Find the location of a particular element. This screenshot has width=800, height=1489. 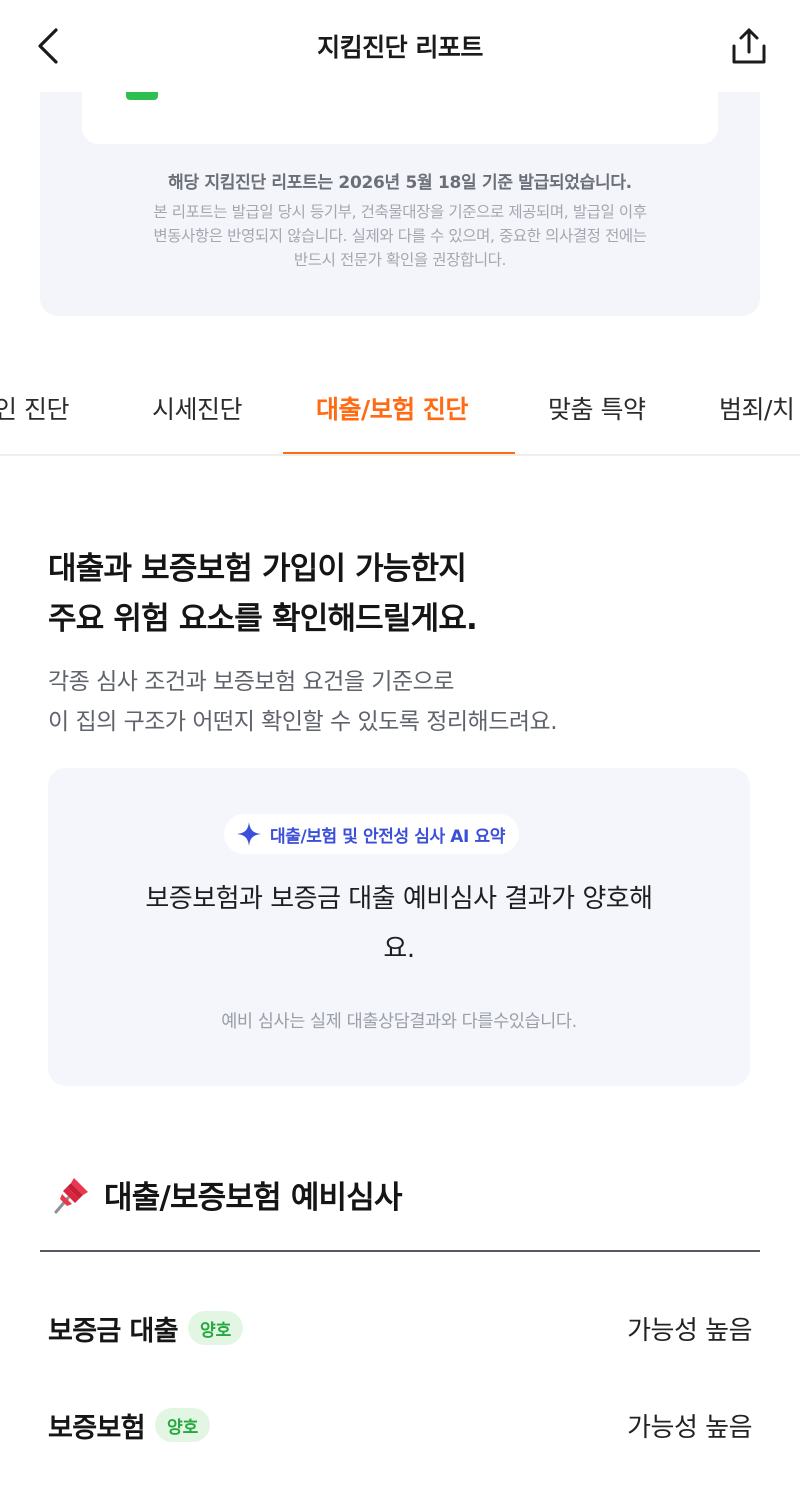

prescreening-section-header: 대출/보증보험 예비심사 is located at coordinates (226, 1194).